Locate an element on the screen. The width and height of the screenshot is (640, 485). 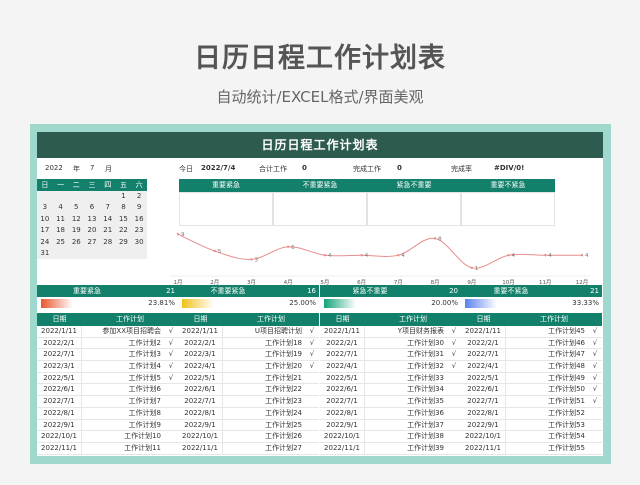
table-row: 2022/7/1 工作计划31 √ is located at coordinates (390, 355).